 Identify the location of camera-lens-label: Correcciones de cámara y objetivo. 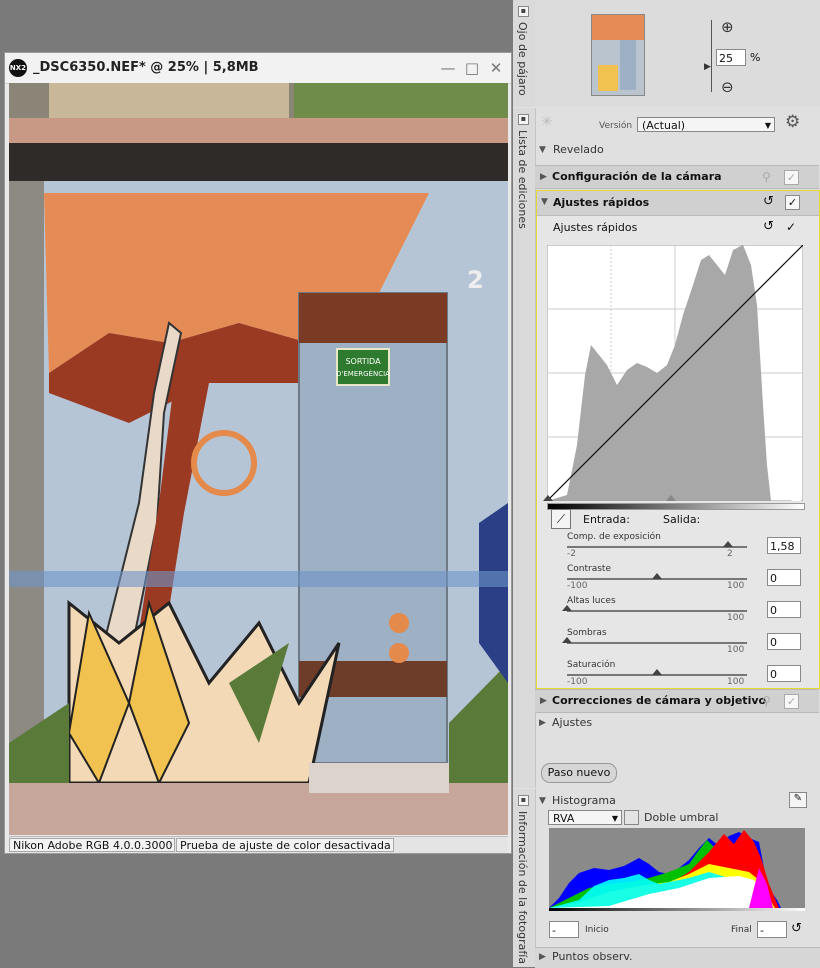
(659, 700).